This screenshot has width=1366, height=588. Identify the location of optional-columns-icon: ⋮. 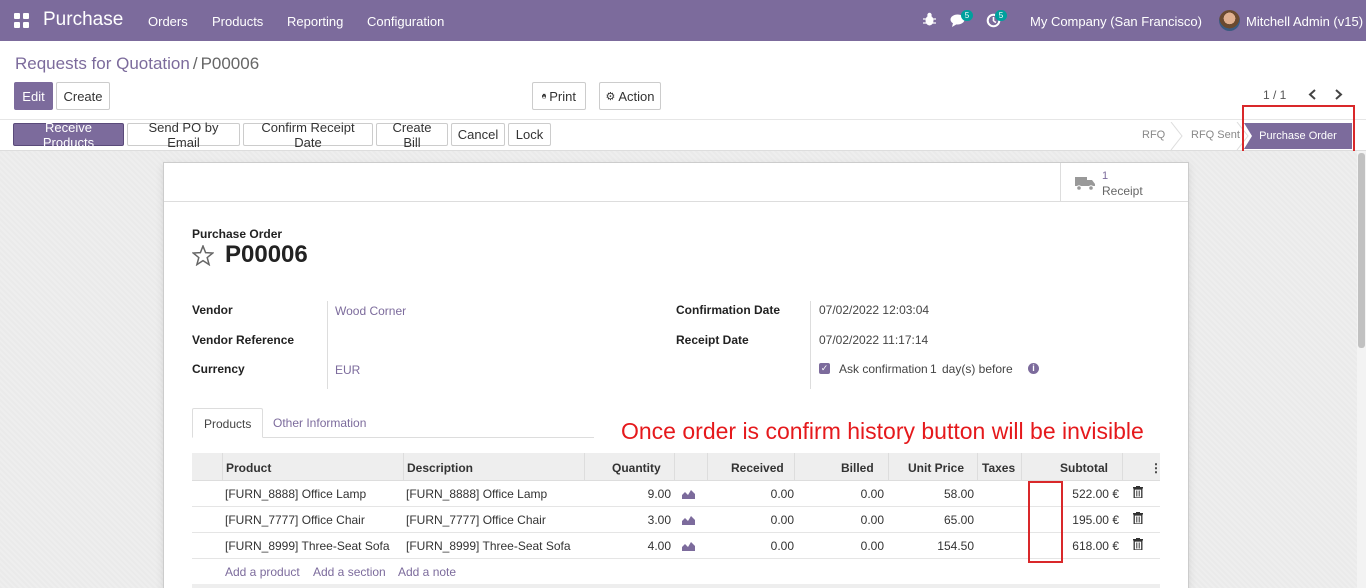
(1156, 468).